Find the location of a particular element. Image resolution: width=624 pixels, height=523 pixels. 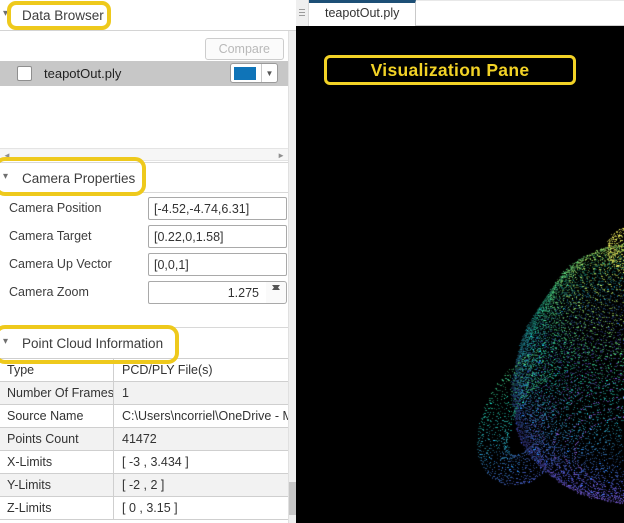

row-value: [ -2 , 2 ] is located at coordinates (143, 485).